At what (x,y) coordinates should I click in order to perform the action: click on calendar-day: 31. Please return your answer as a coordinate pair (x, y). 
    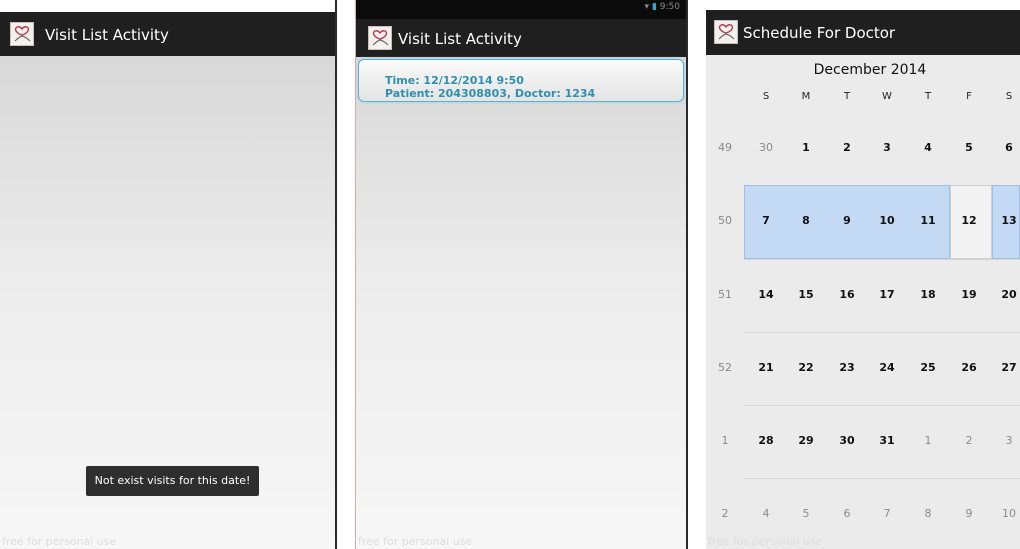
    Looking at the image, I should click on (887, 440).